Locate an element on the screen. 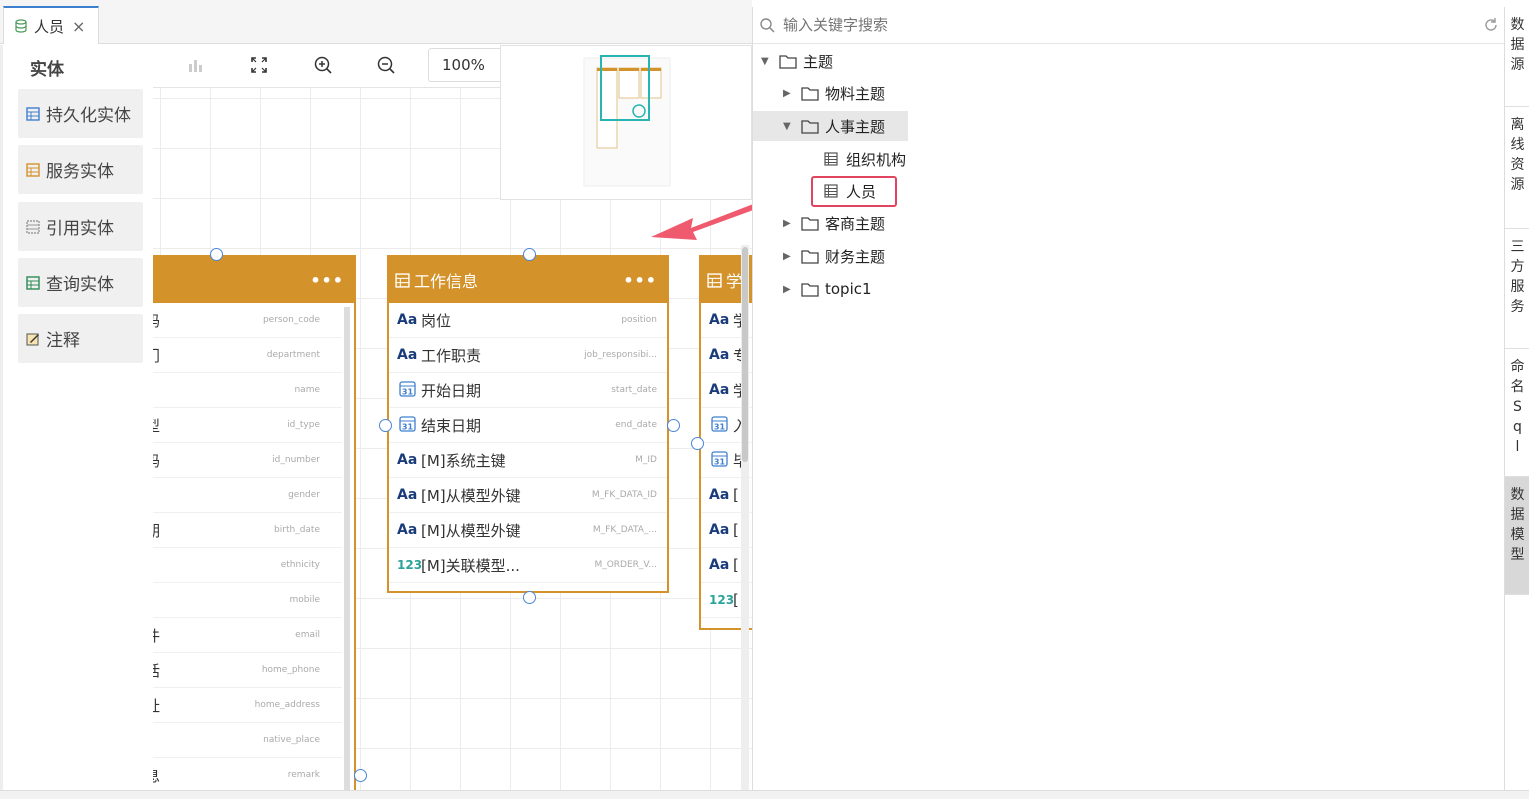 This screenshot has width=1529, height=799. entity-field-row: mobile is located at coordinates (247, 600).